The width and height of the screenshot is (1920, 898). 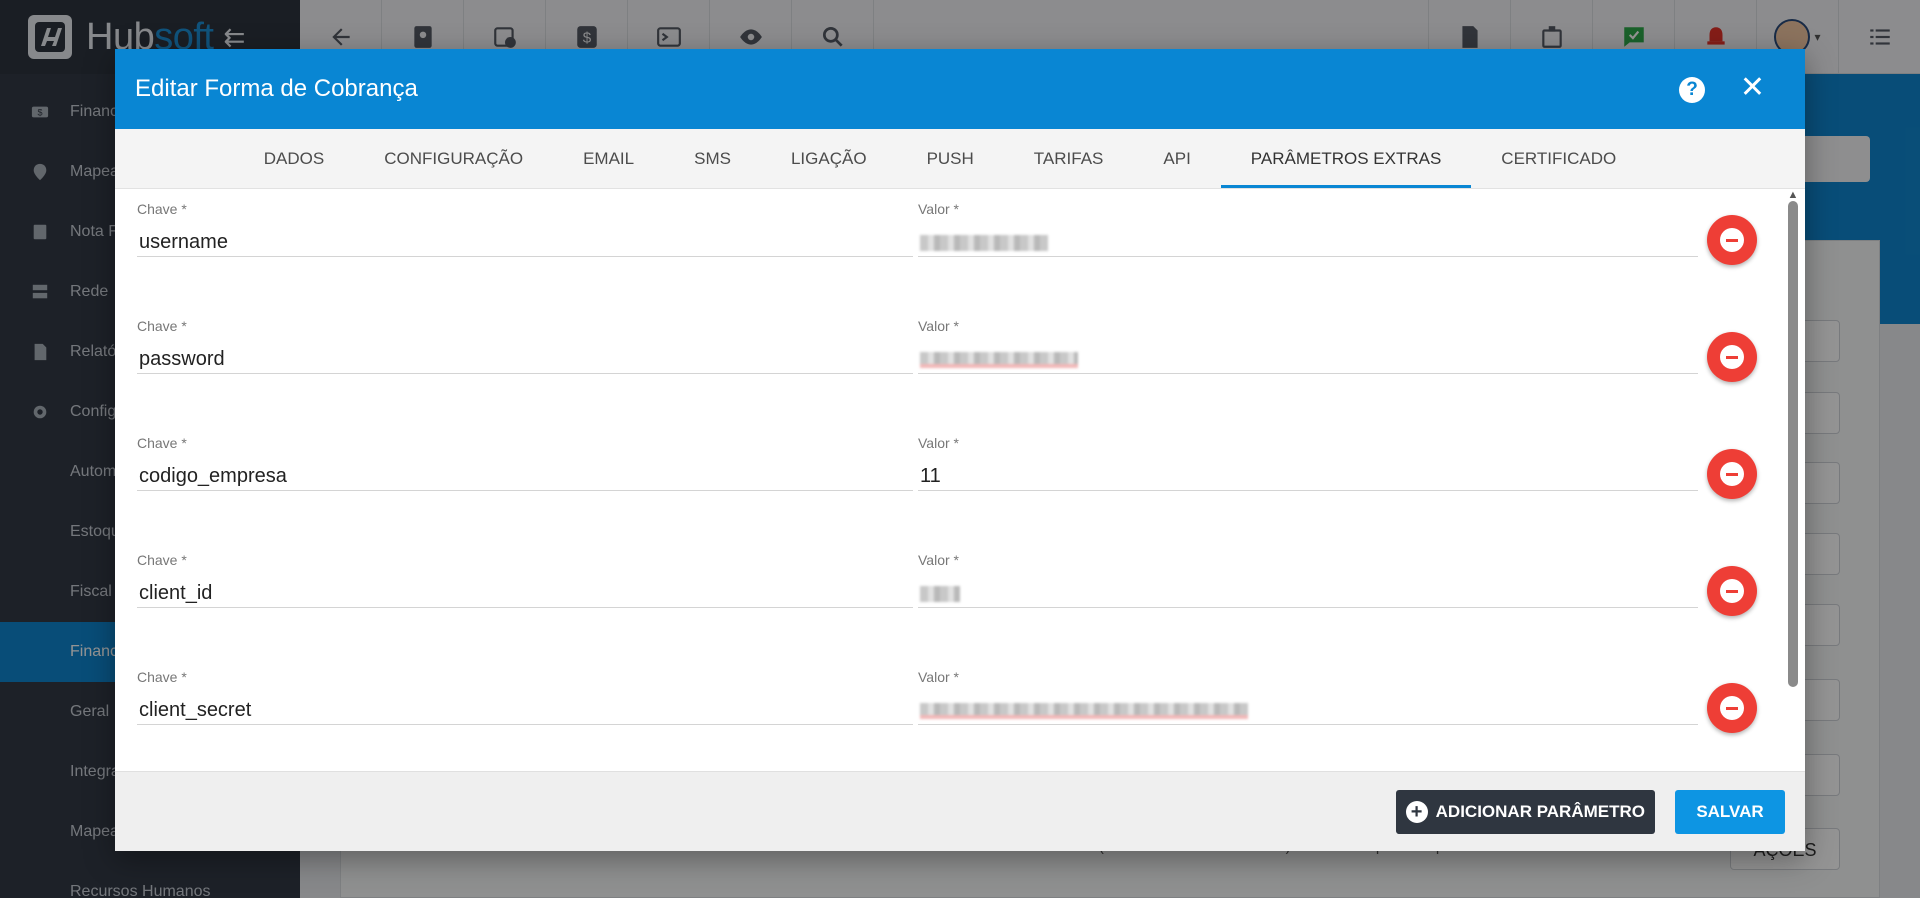 I want to click on dialog-footer: + ADICIONAR PARÂMETRO SALVAR, so click(x=960, y=811).